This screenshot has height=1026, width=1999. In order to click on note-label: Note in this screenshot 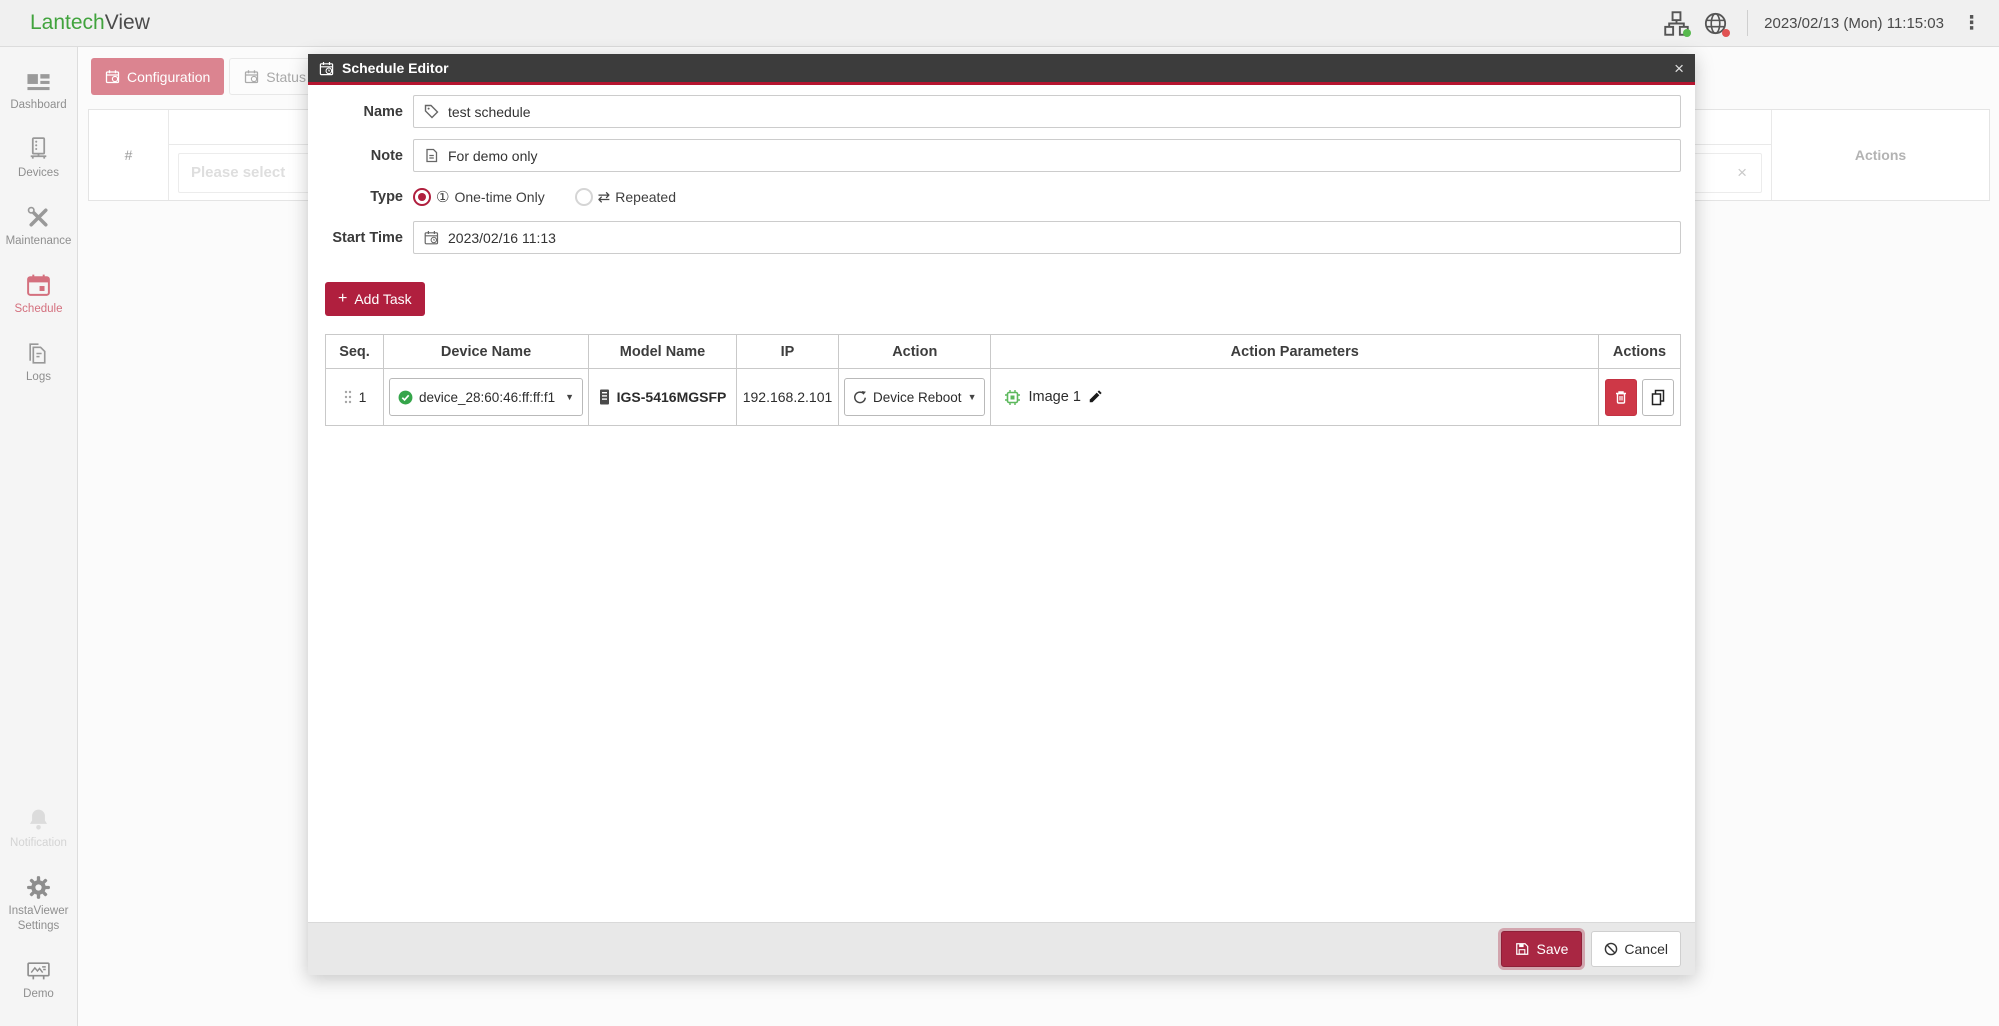, I will do `click(386, 155)`.